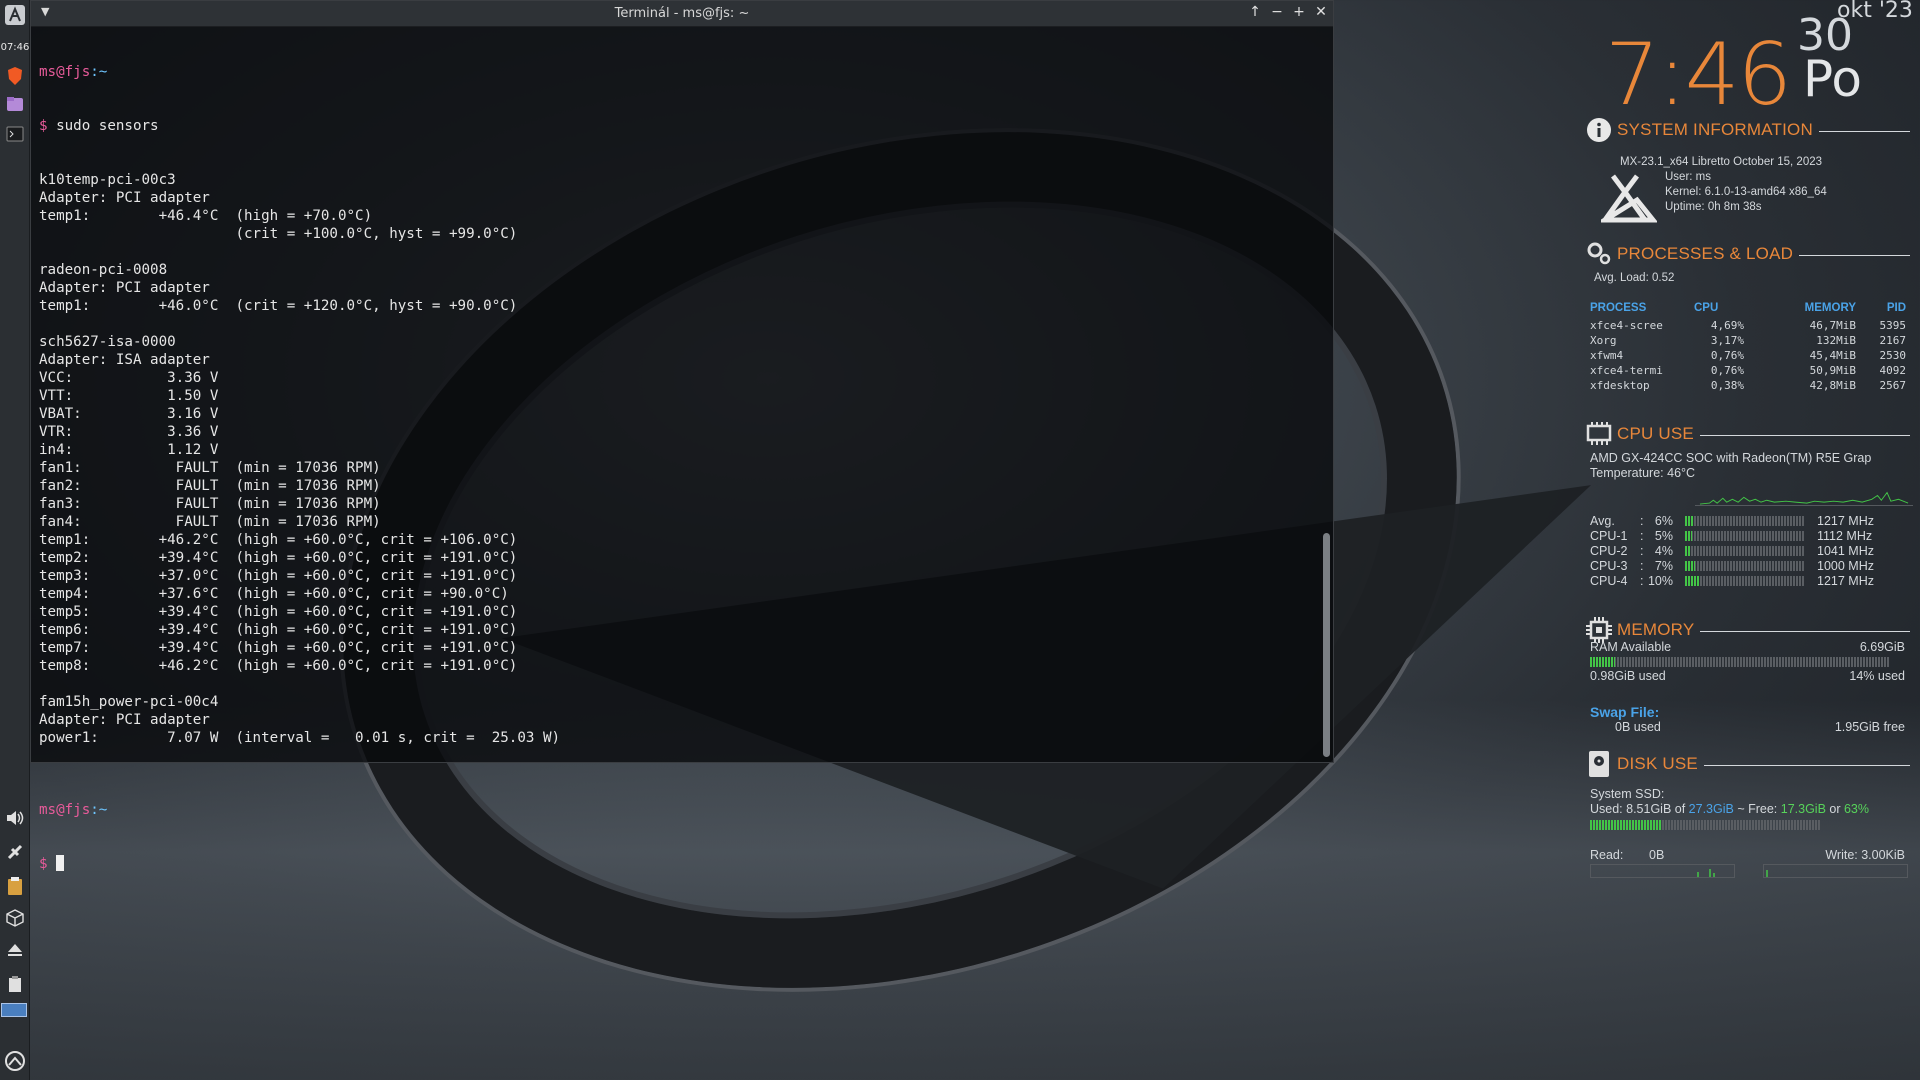  What do you see at coordinates (1832, 79) in the screenshot?
I see `conky-weekday: Po` at bounding box center [1832, 79].